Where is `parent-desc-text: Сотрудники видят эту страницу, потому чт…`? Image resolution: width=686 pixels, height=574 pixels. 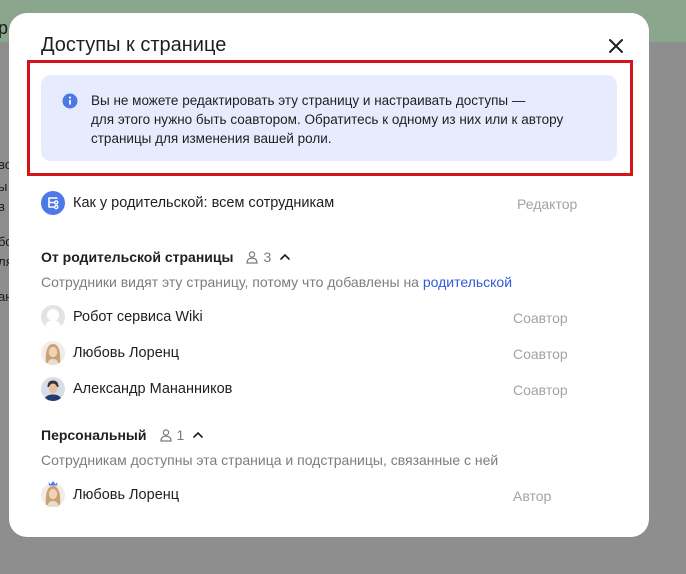
parent-desc-text: Сотрудники видят эту страницу, потому чт… is located at coordinates (230, 282).